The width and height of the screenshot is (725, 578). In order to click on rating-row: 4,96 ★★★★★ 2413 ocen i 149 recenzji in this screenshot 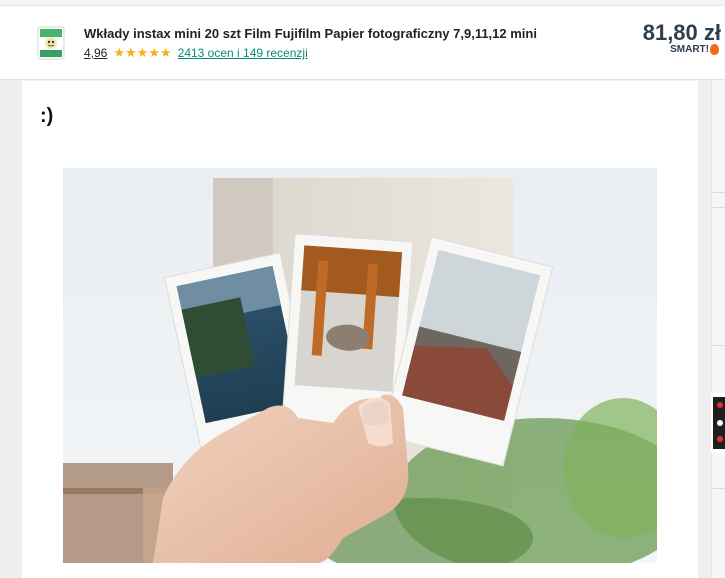, I will do `click(196, 53)`.